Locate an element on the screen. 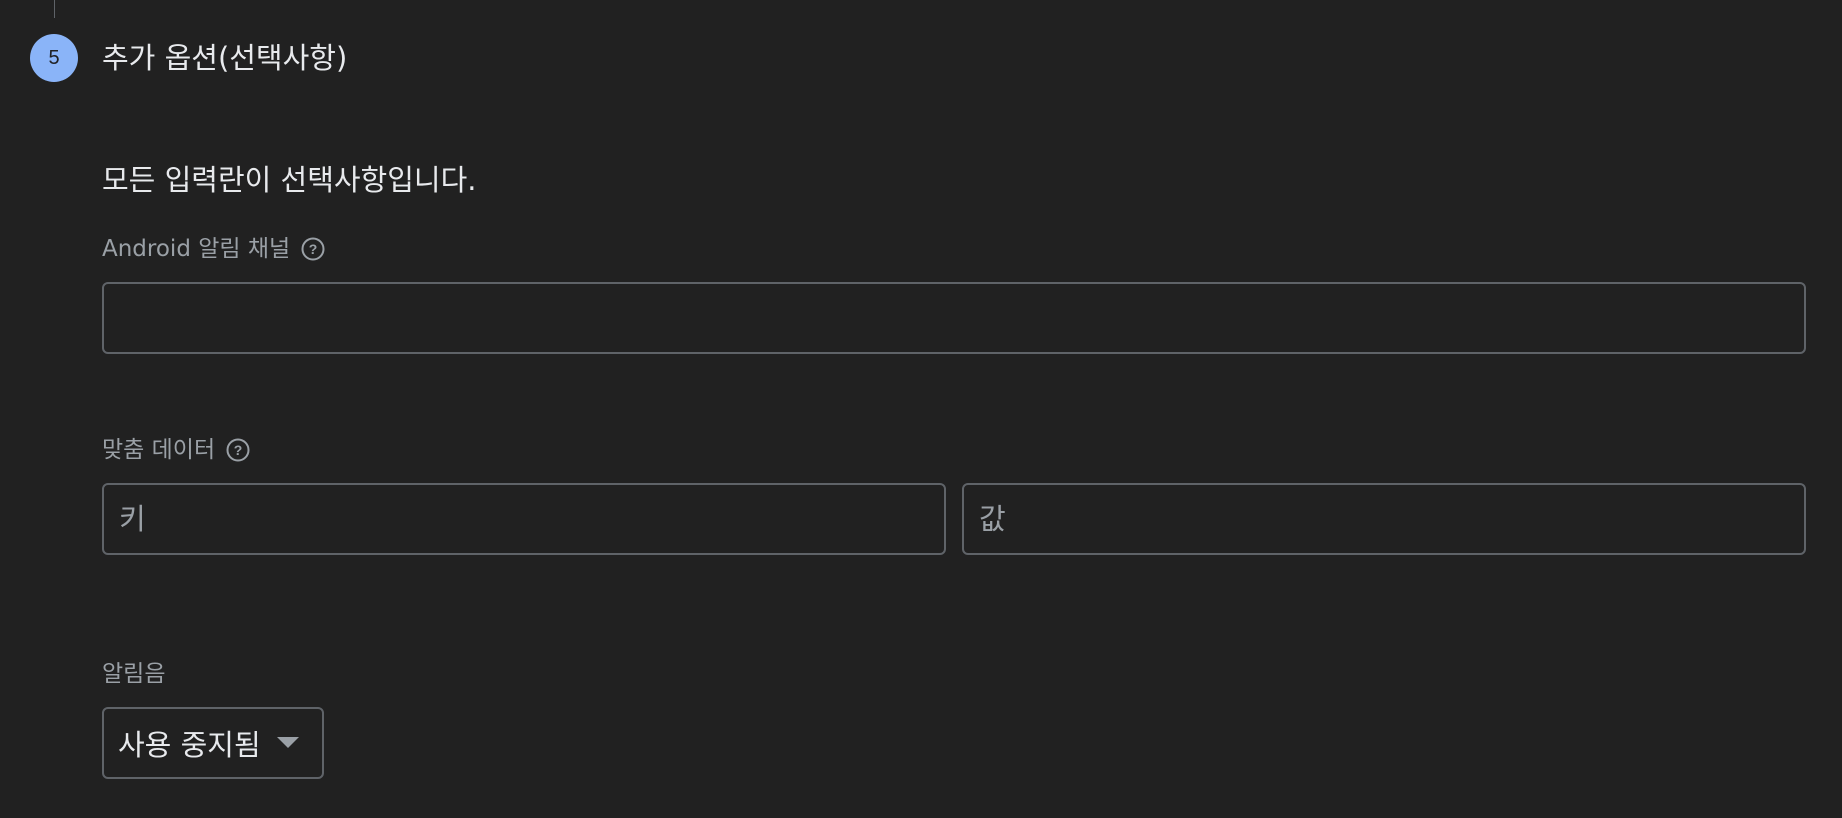 The width and height of the screenshot is (1842, 818). sound-selected-value: 사용 중지됨 is located at coordinates (189, 745).